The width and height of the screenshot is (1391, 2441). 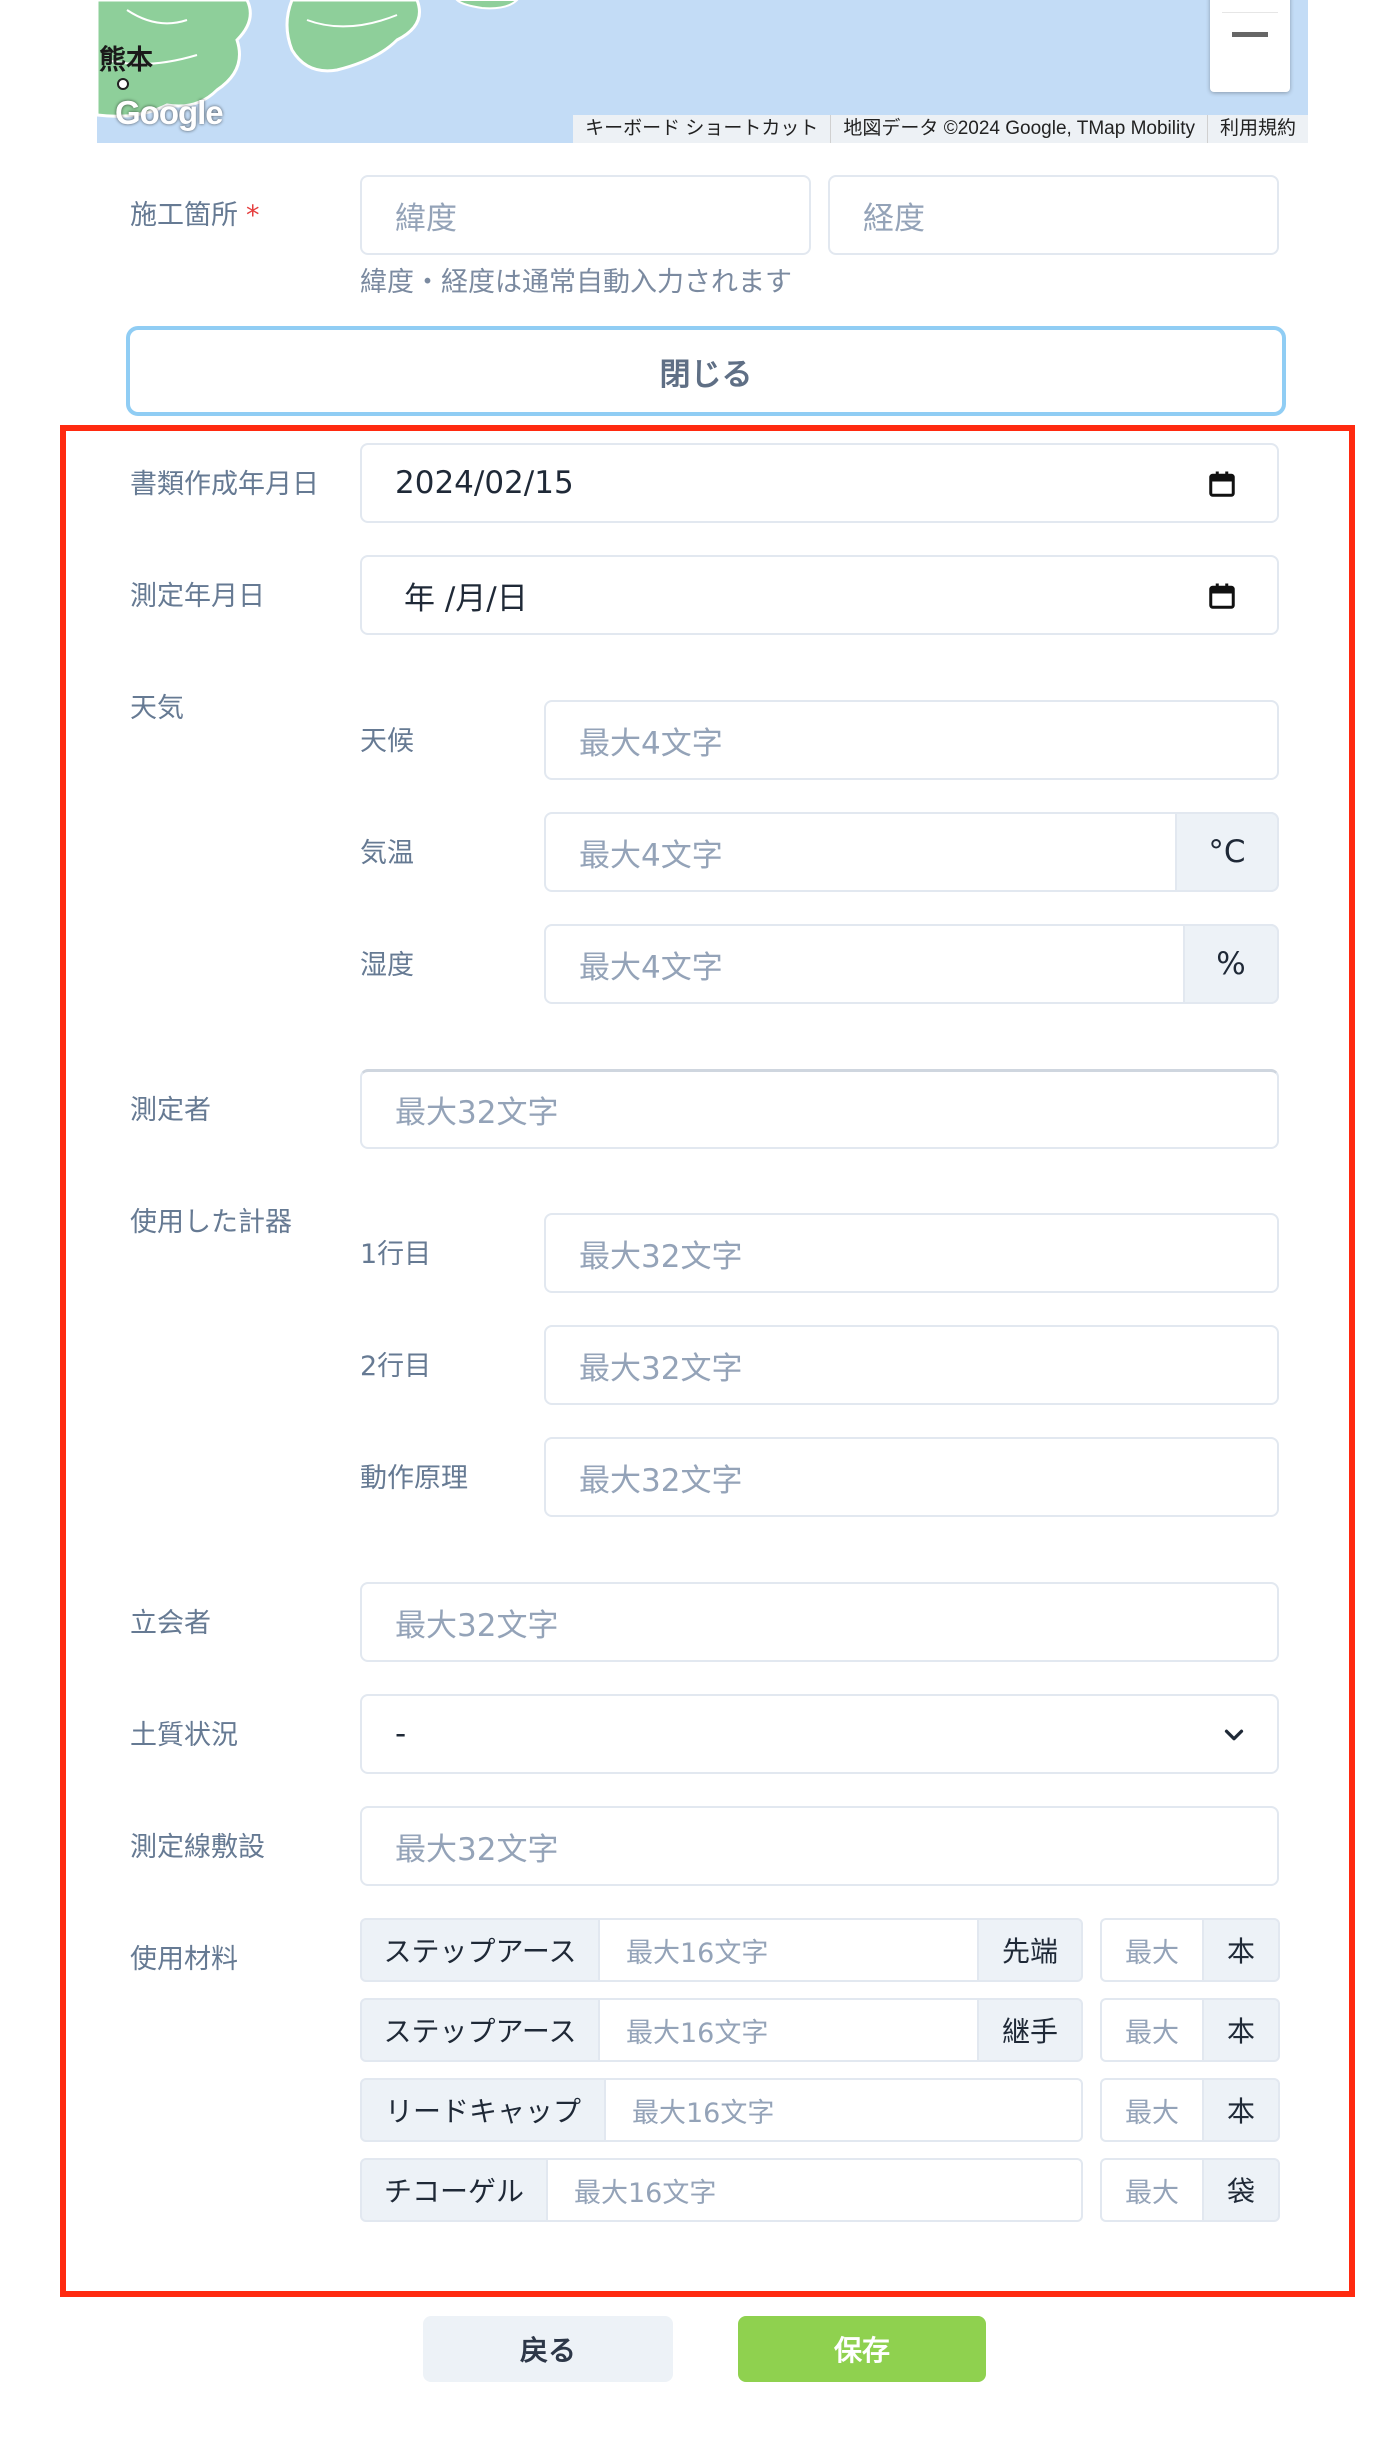 What do you see at coordinates (170, 1623) in the screenshot?
I see `witness-label: 立会者` at bounding box center [170, 1623].